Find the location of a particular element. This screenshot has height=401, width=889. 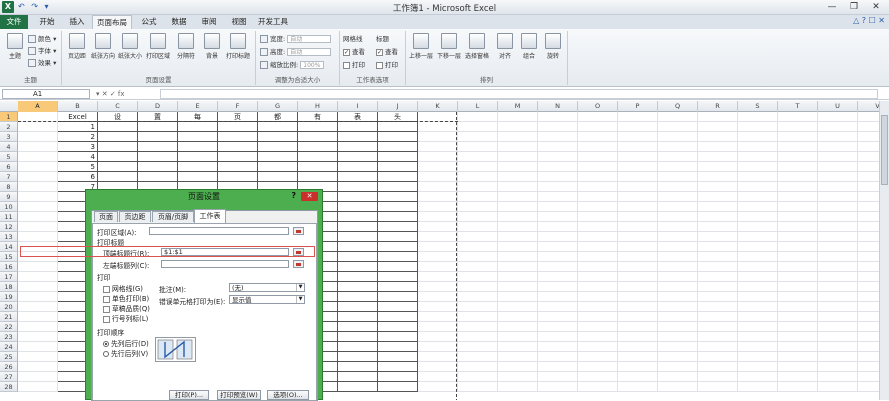

column-header-p: P is located at coordinates (638, 106).